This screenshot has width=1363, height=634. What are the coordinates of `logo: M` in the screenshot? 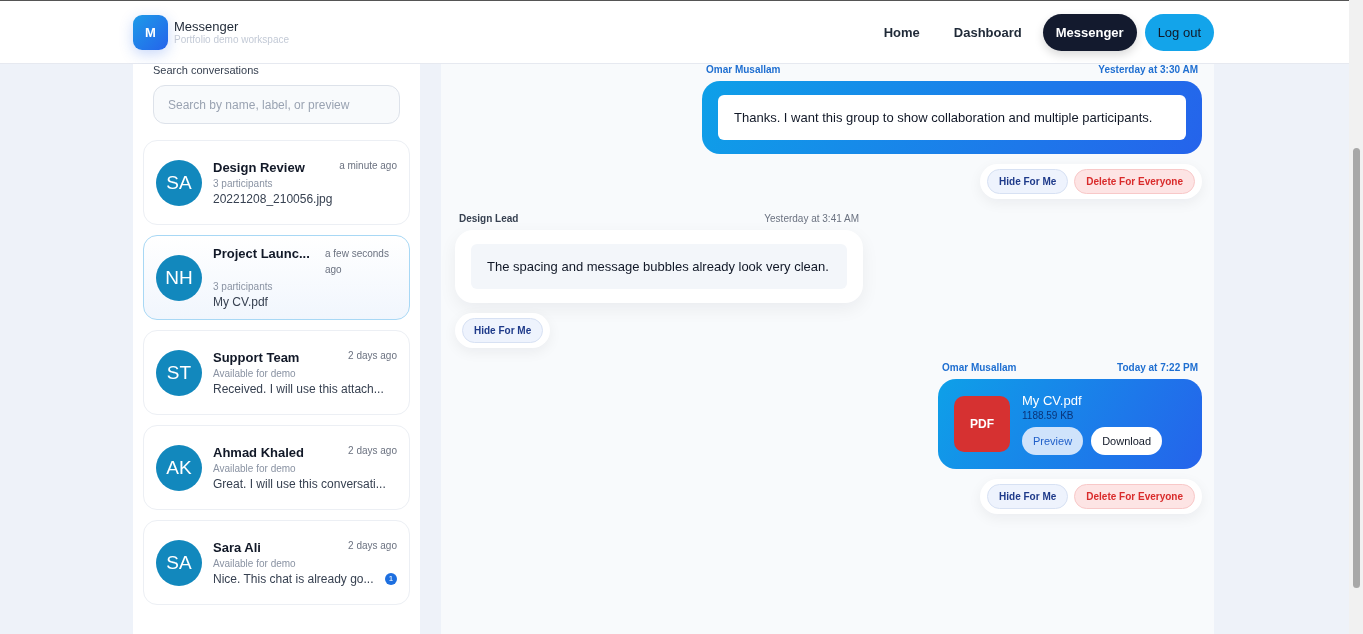 It's located at (150, 32).